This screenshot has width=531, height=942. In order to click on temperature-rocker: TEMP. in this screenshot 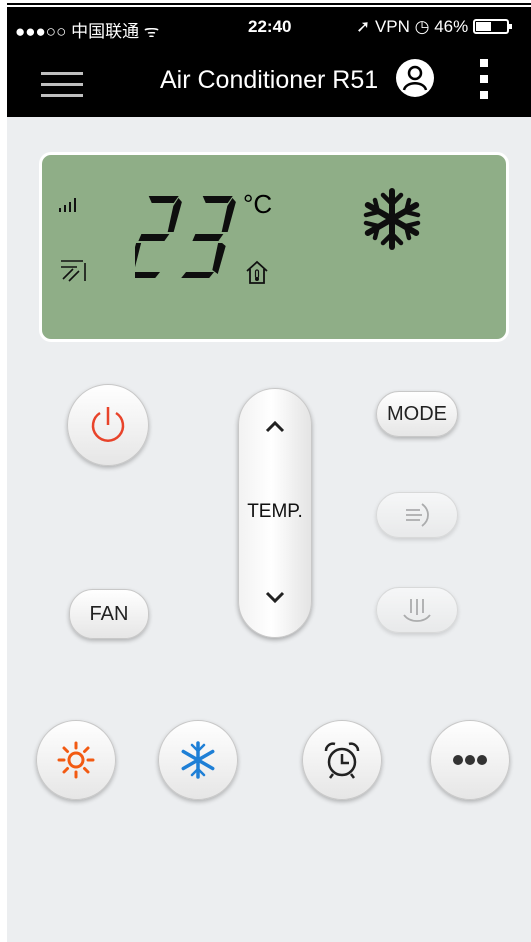, I will do `click(275, 513)`.